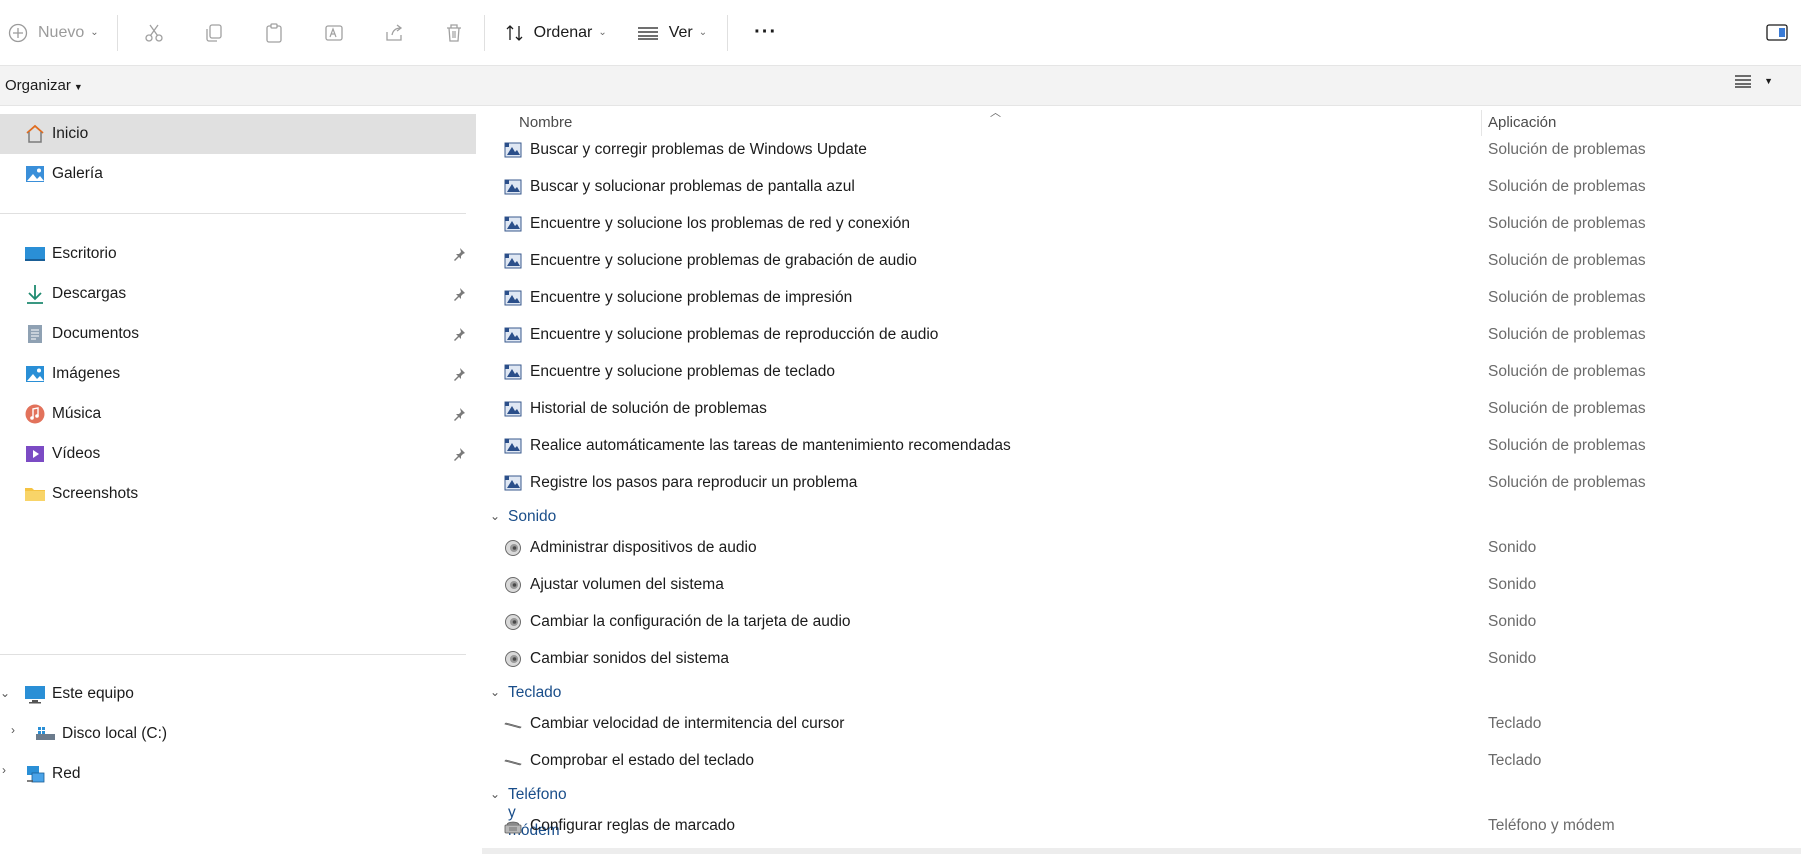 Image resolution: width=1801 pixels, height=854 pixels. What do you see at coordinates (535, 692) in the screenshot?
I see `group-label: Teclado` at bounding box center [535, 692].